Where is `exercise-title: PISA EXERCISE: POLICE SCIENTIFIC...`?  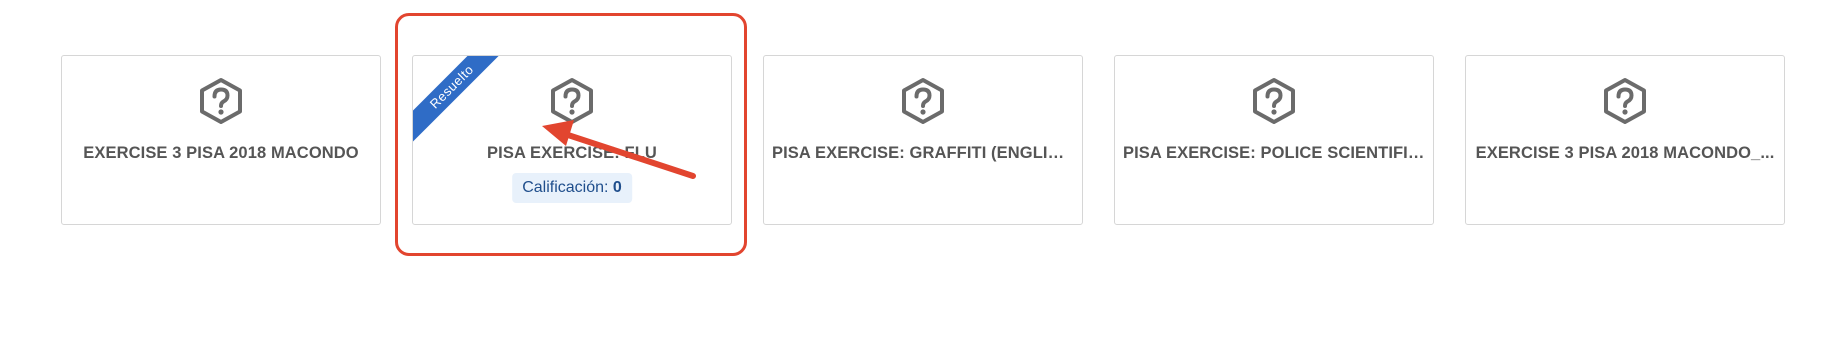
exercise-title: PISA EXERCISE: POLICE SCIENTIFIC... is located at coordinates (1274, 153).